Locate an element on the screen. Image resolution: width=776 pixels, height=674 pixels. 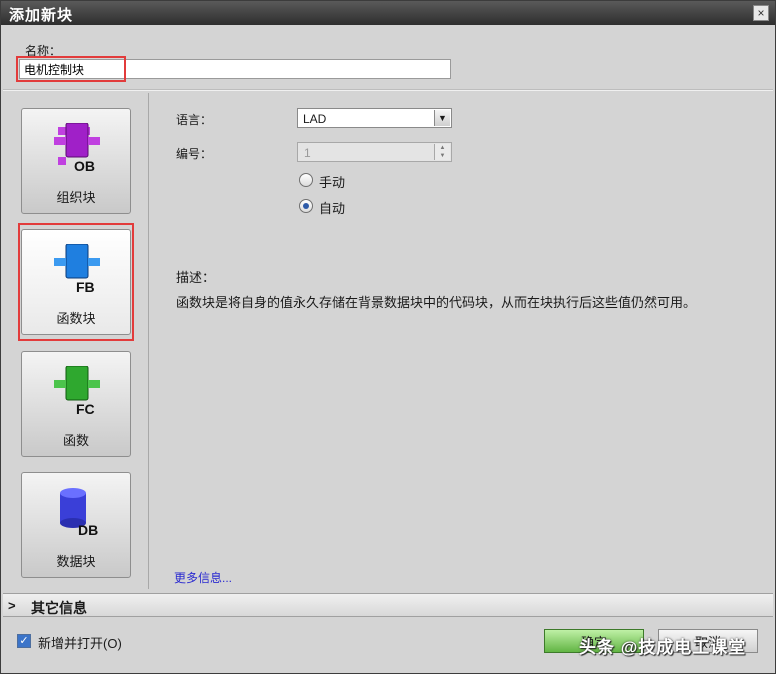
block-fb-icon: FB is located at coordinates (77, 269).